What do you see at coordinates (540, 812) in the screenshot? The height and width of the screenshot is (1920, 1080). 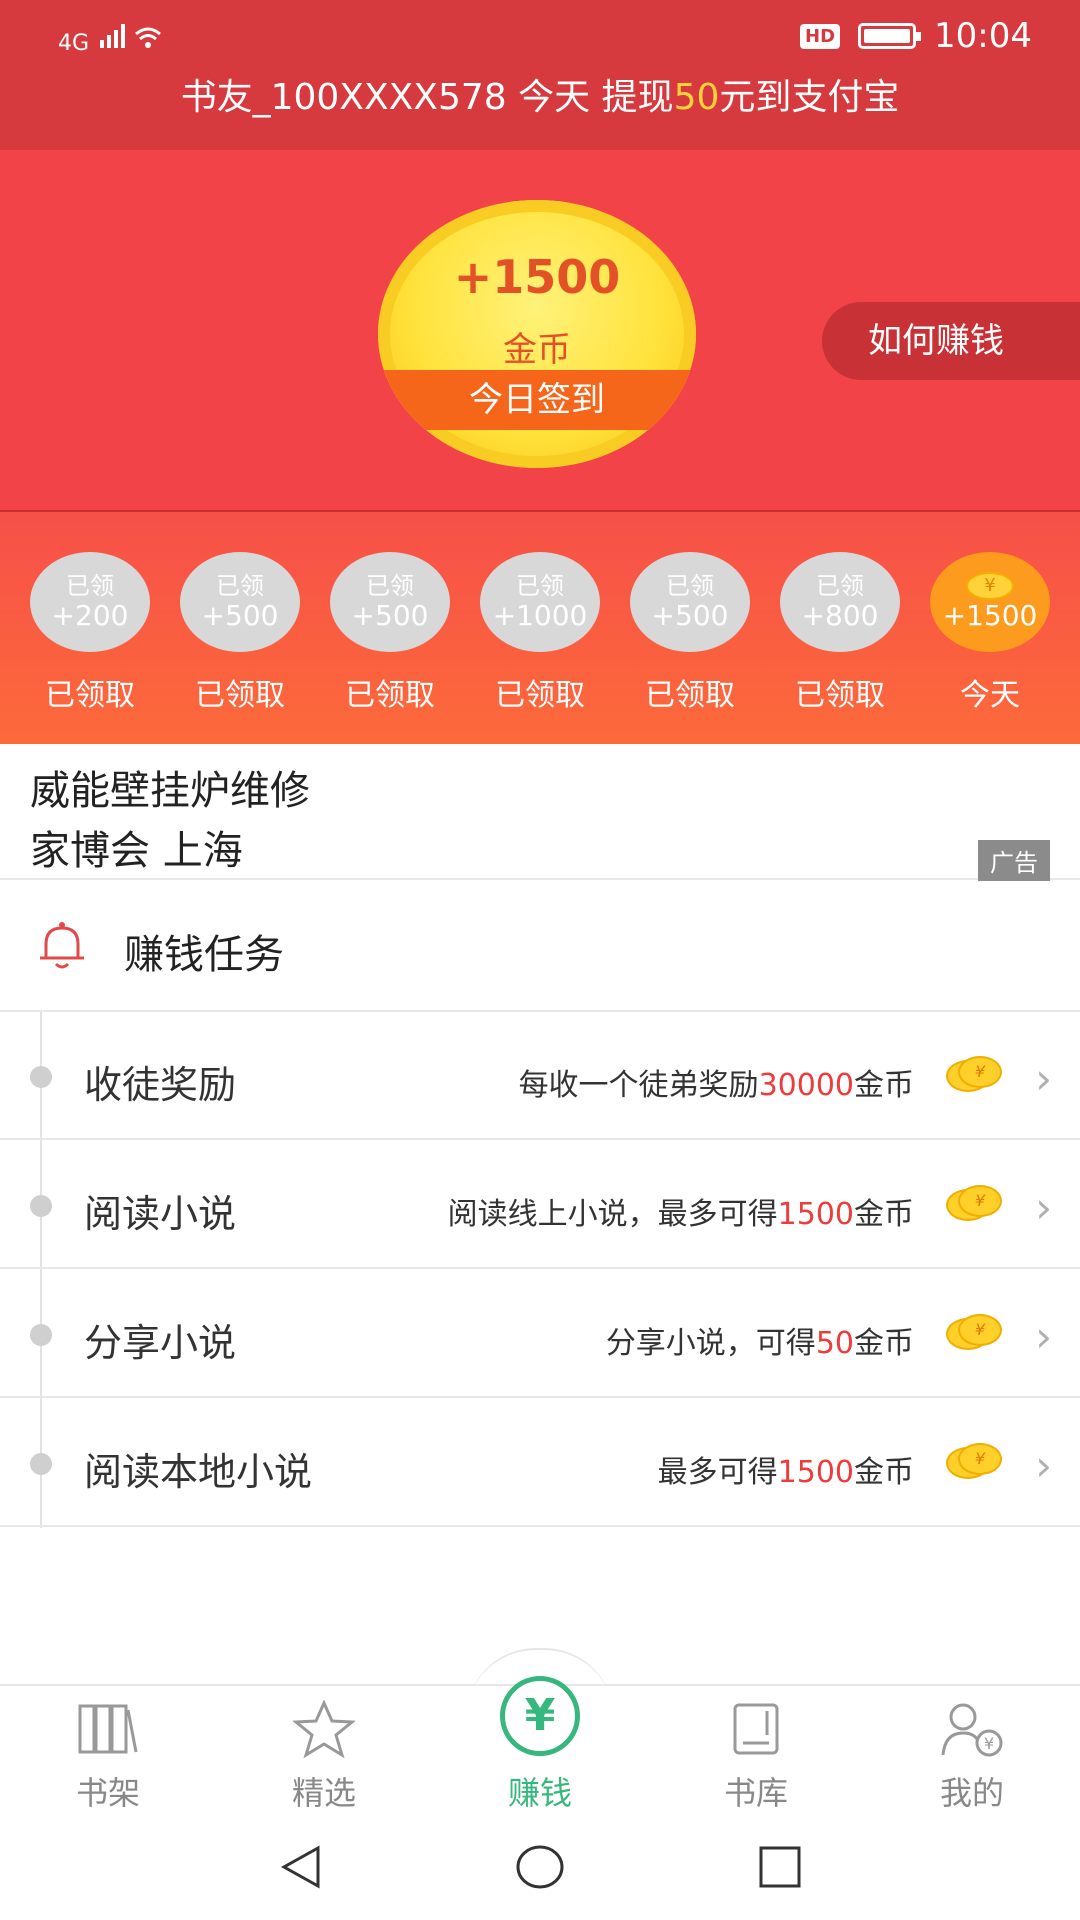 I see `ad-banner: 威能壁挂炉维修 家博会 上海 广告` at bounding box center [540, 812].